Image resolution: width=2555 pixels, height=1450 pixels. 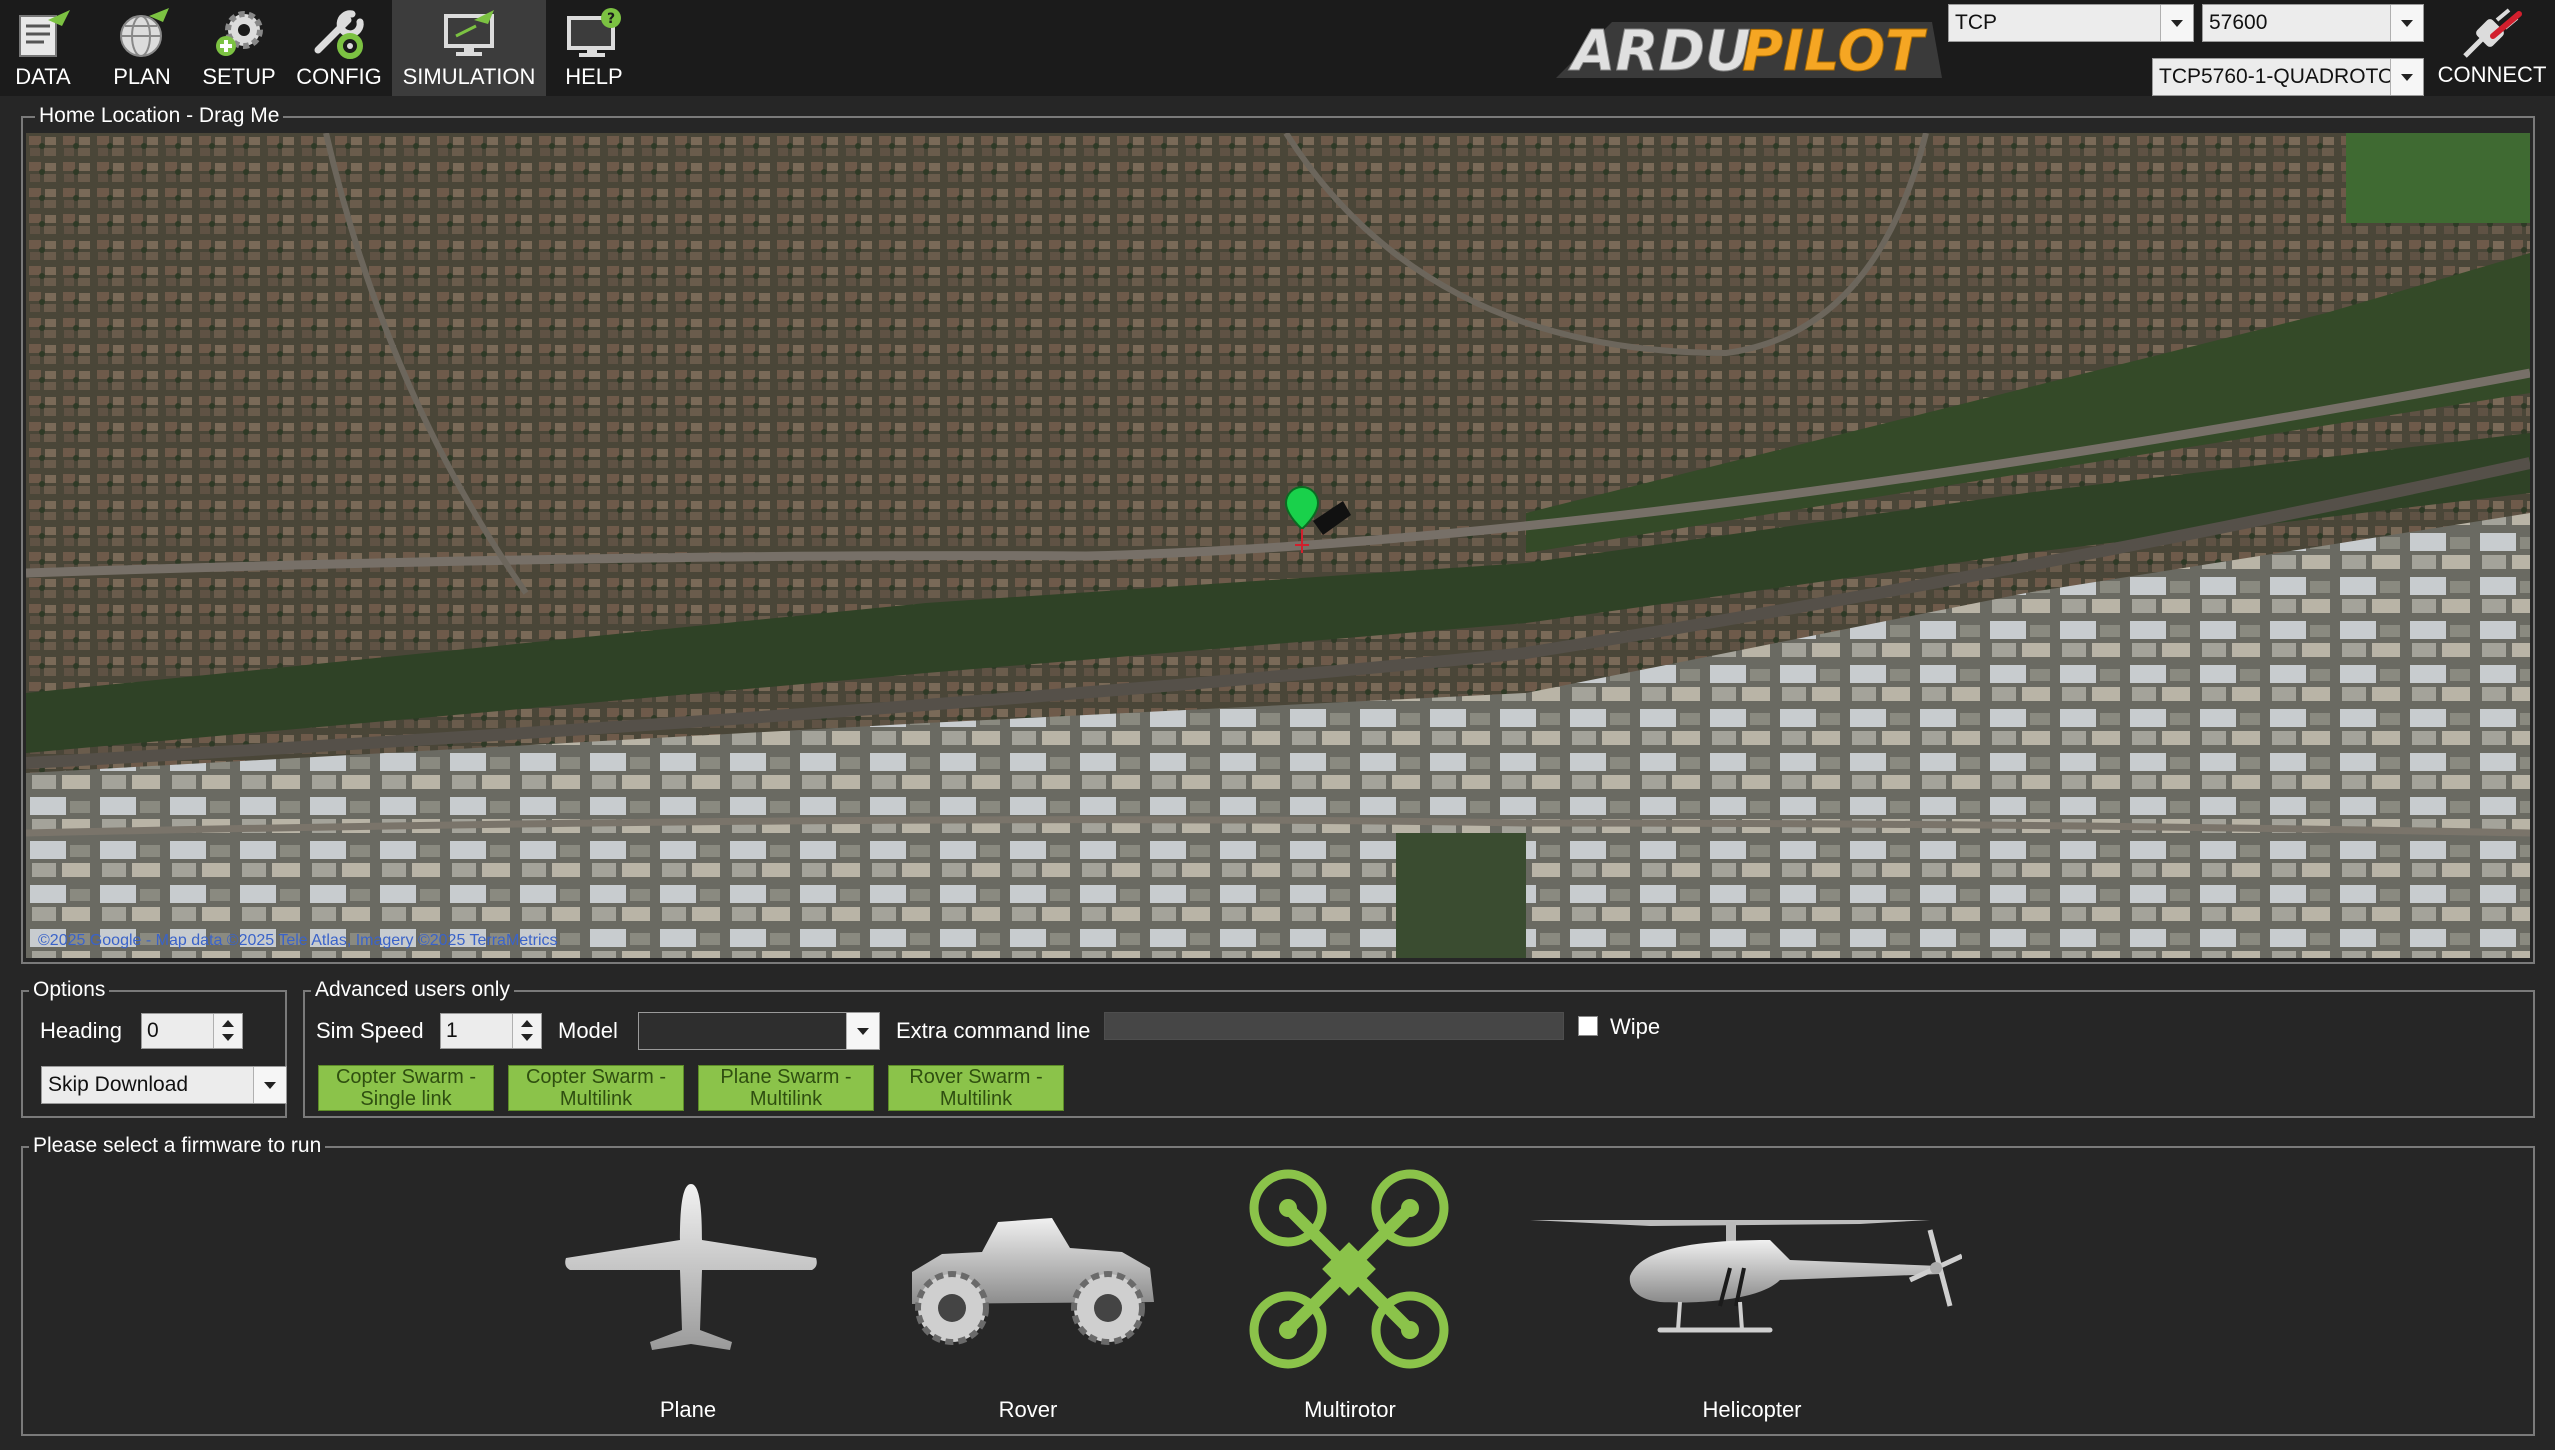 I want to click on simulation-button: SIMULATION, so click(x=469, y=48).